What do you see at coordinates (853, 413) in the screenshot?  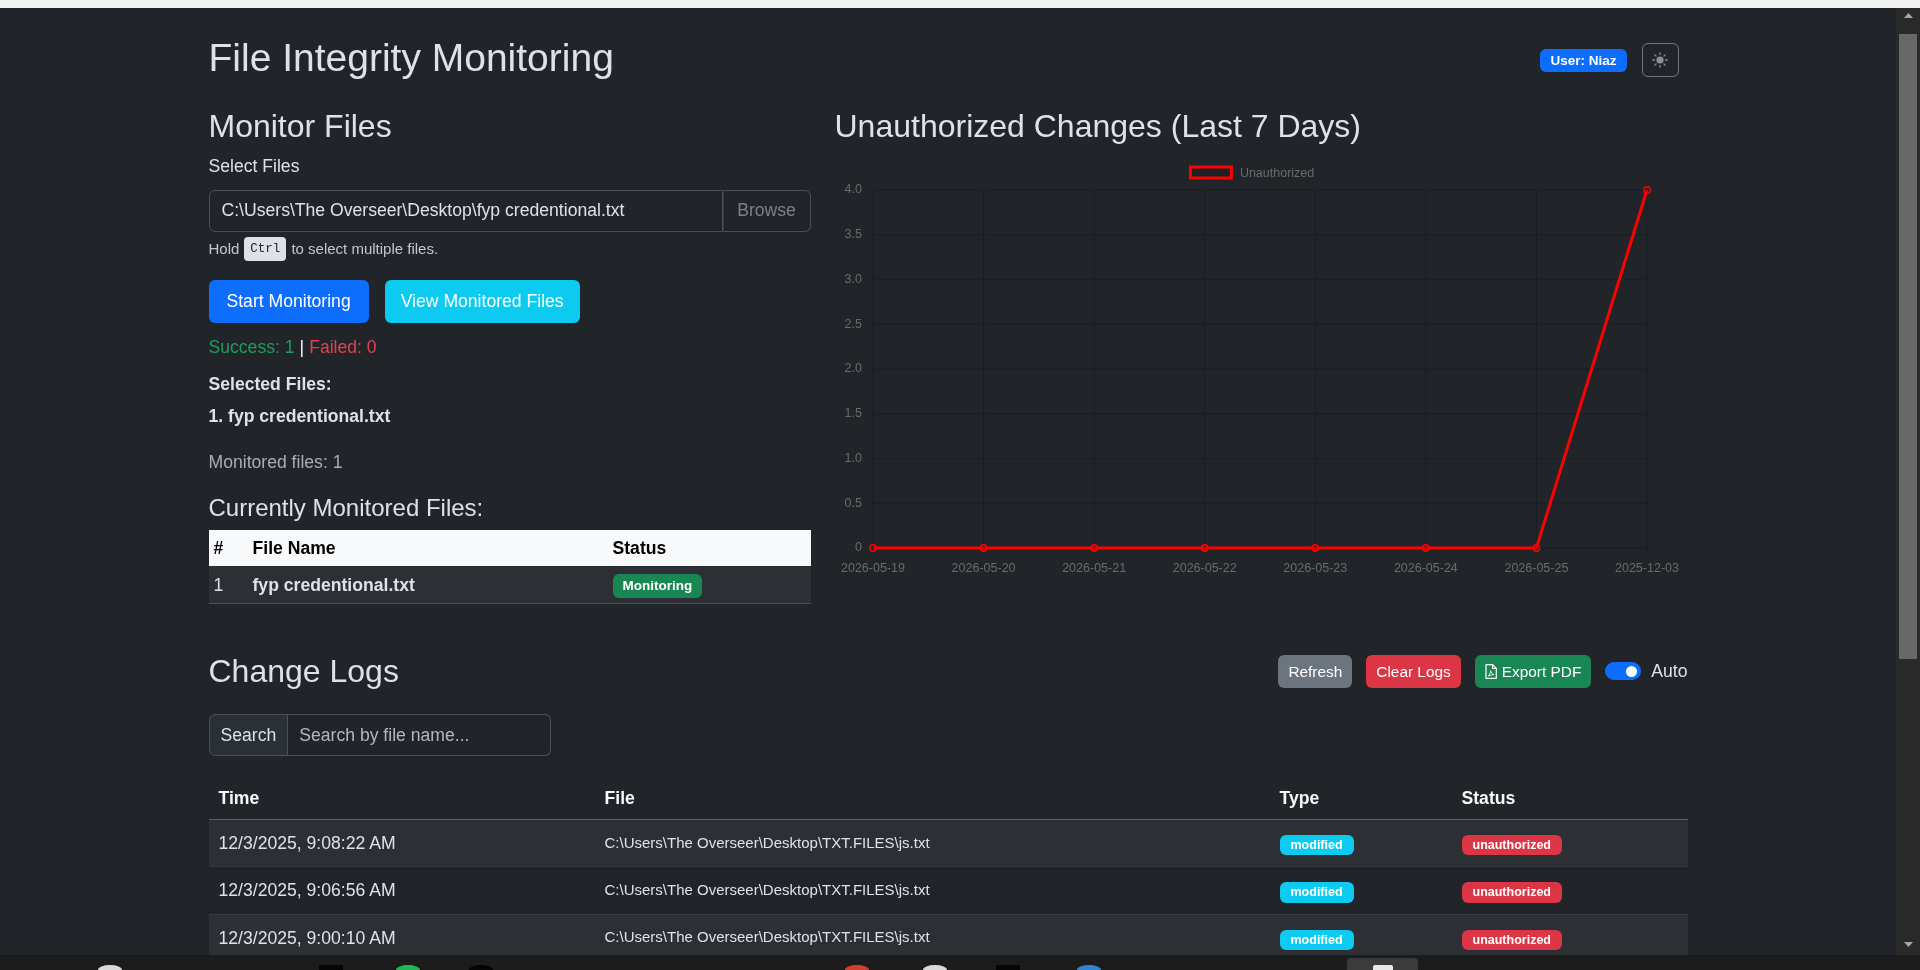 I see `axis-label: 1.5` at bounding box center [853, 413].